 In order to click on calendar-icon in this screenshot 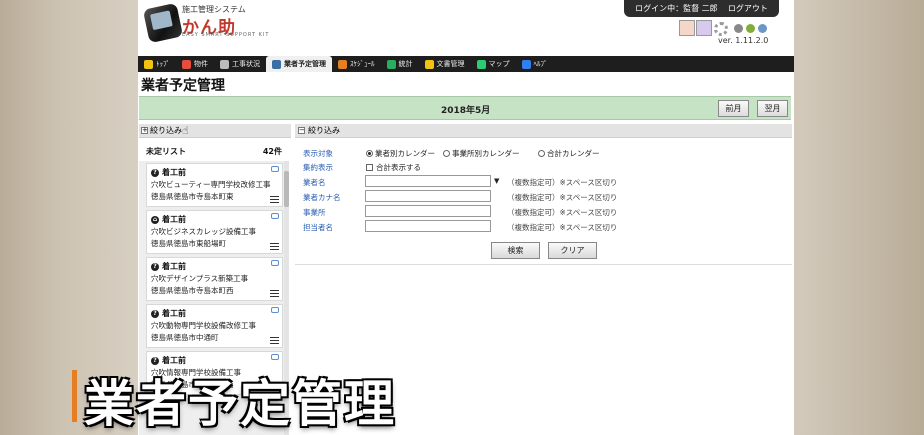, I will do `click(276, 64)`.